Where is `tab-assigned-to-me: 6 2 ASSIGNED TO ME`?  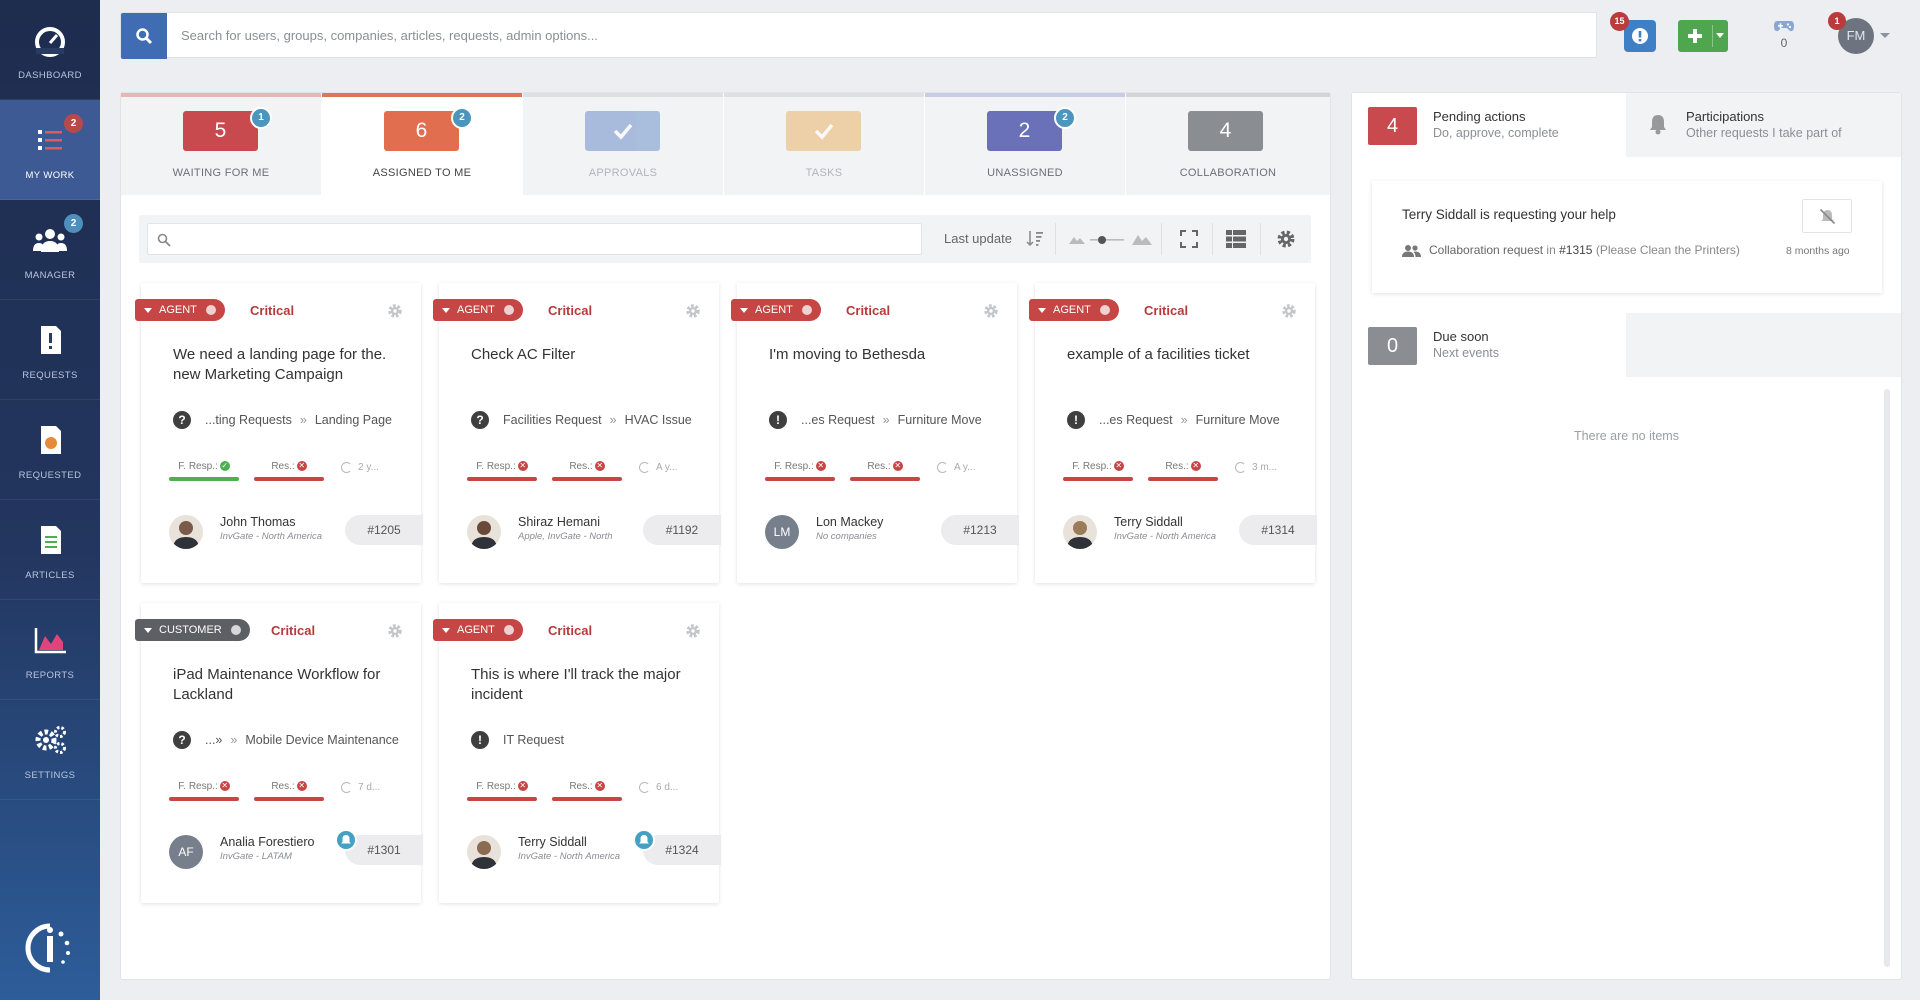
tab-assigned-to-me: 6 2 ASSIGNED TO ME is located at coordinates (422, 144).